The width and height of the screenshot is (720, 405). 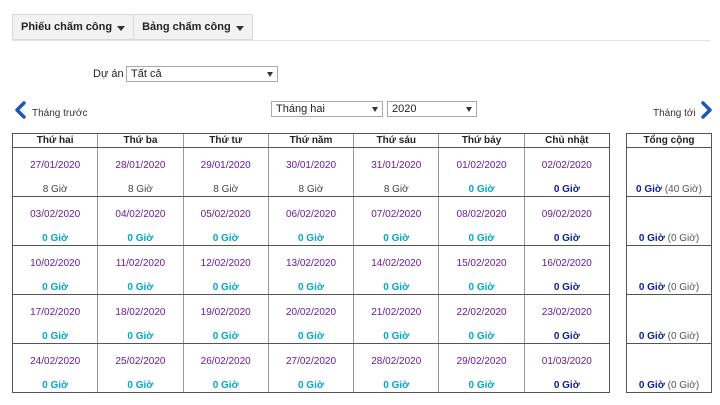 What do you see at coordinates (481, 263) in the screenshot?
I see `day-date: 15/02/2020` at bounding box center [481, 263].